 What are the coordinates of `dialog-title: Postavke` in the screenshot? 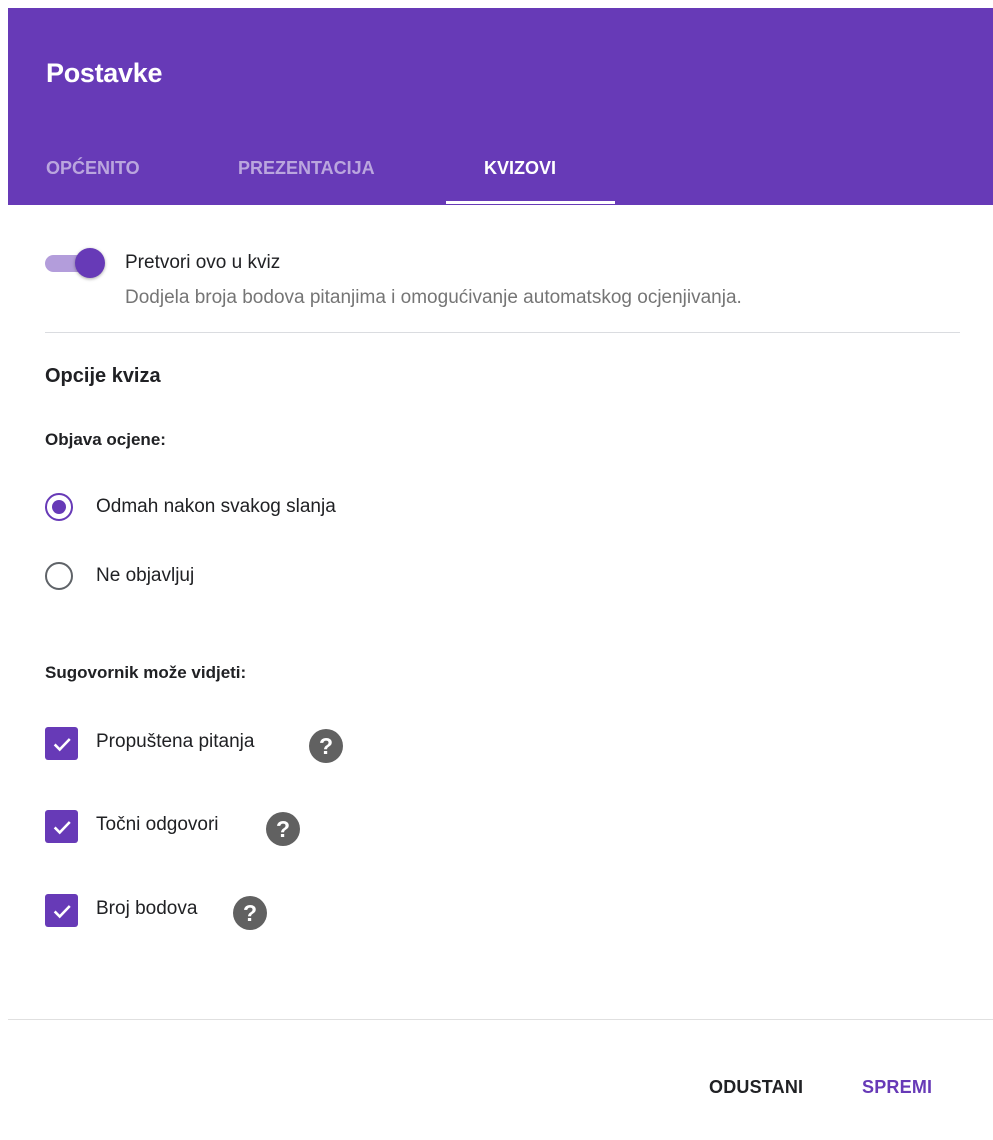 It's located at (104, 73).